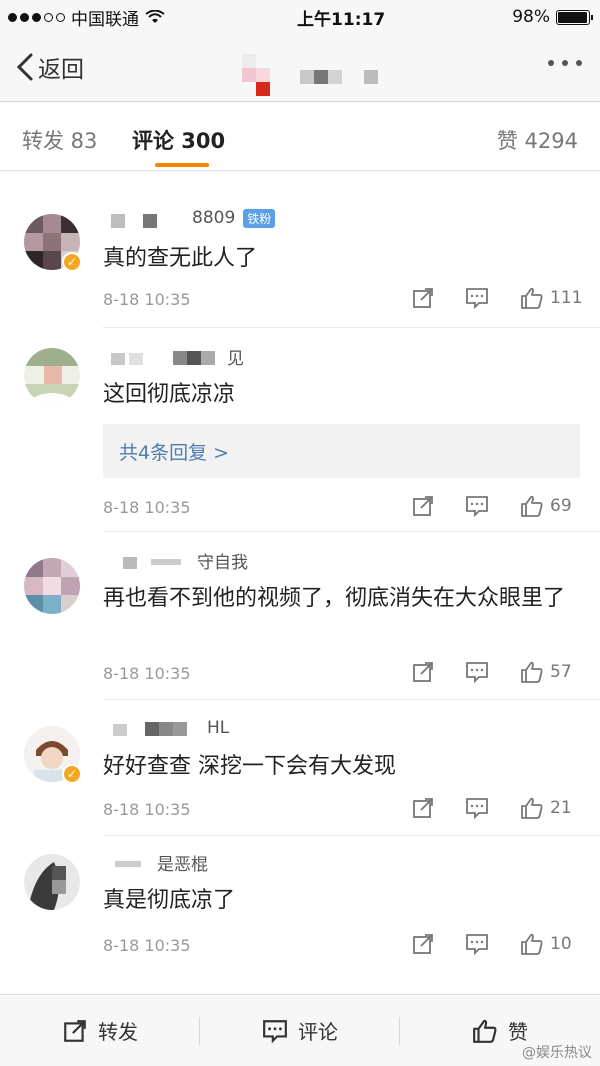  Describe the element at coordinates (175, 560) in the screenshot. I see `comment-author: 守自我` at that location.